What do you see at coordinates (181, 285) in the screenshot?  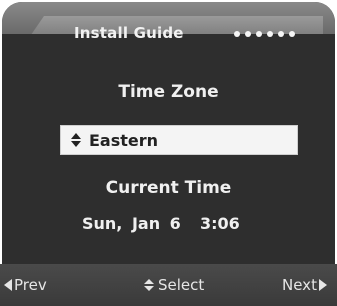 I see `select-label: Select` at bounding box center [181, 285].